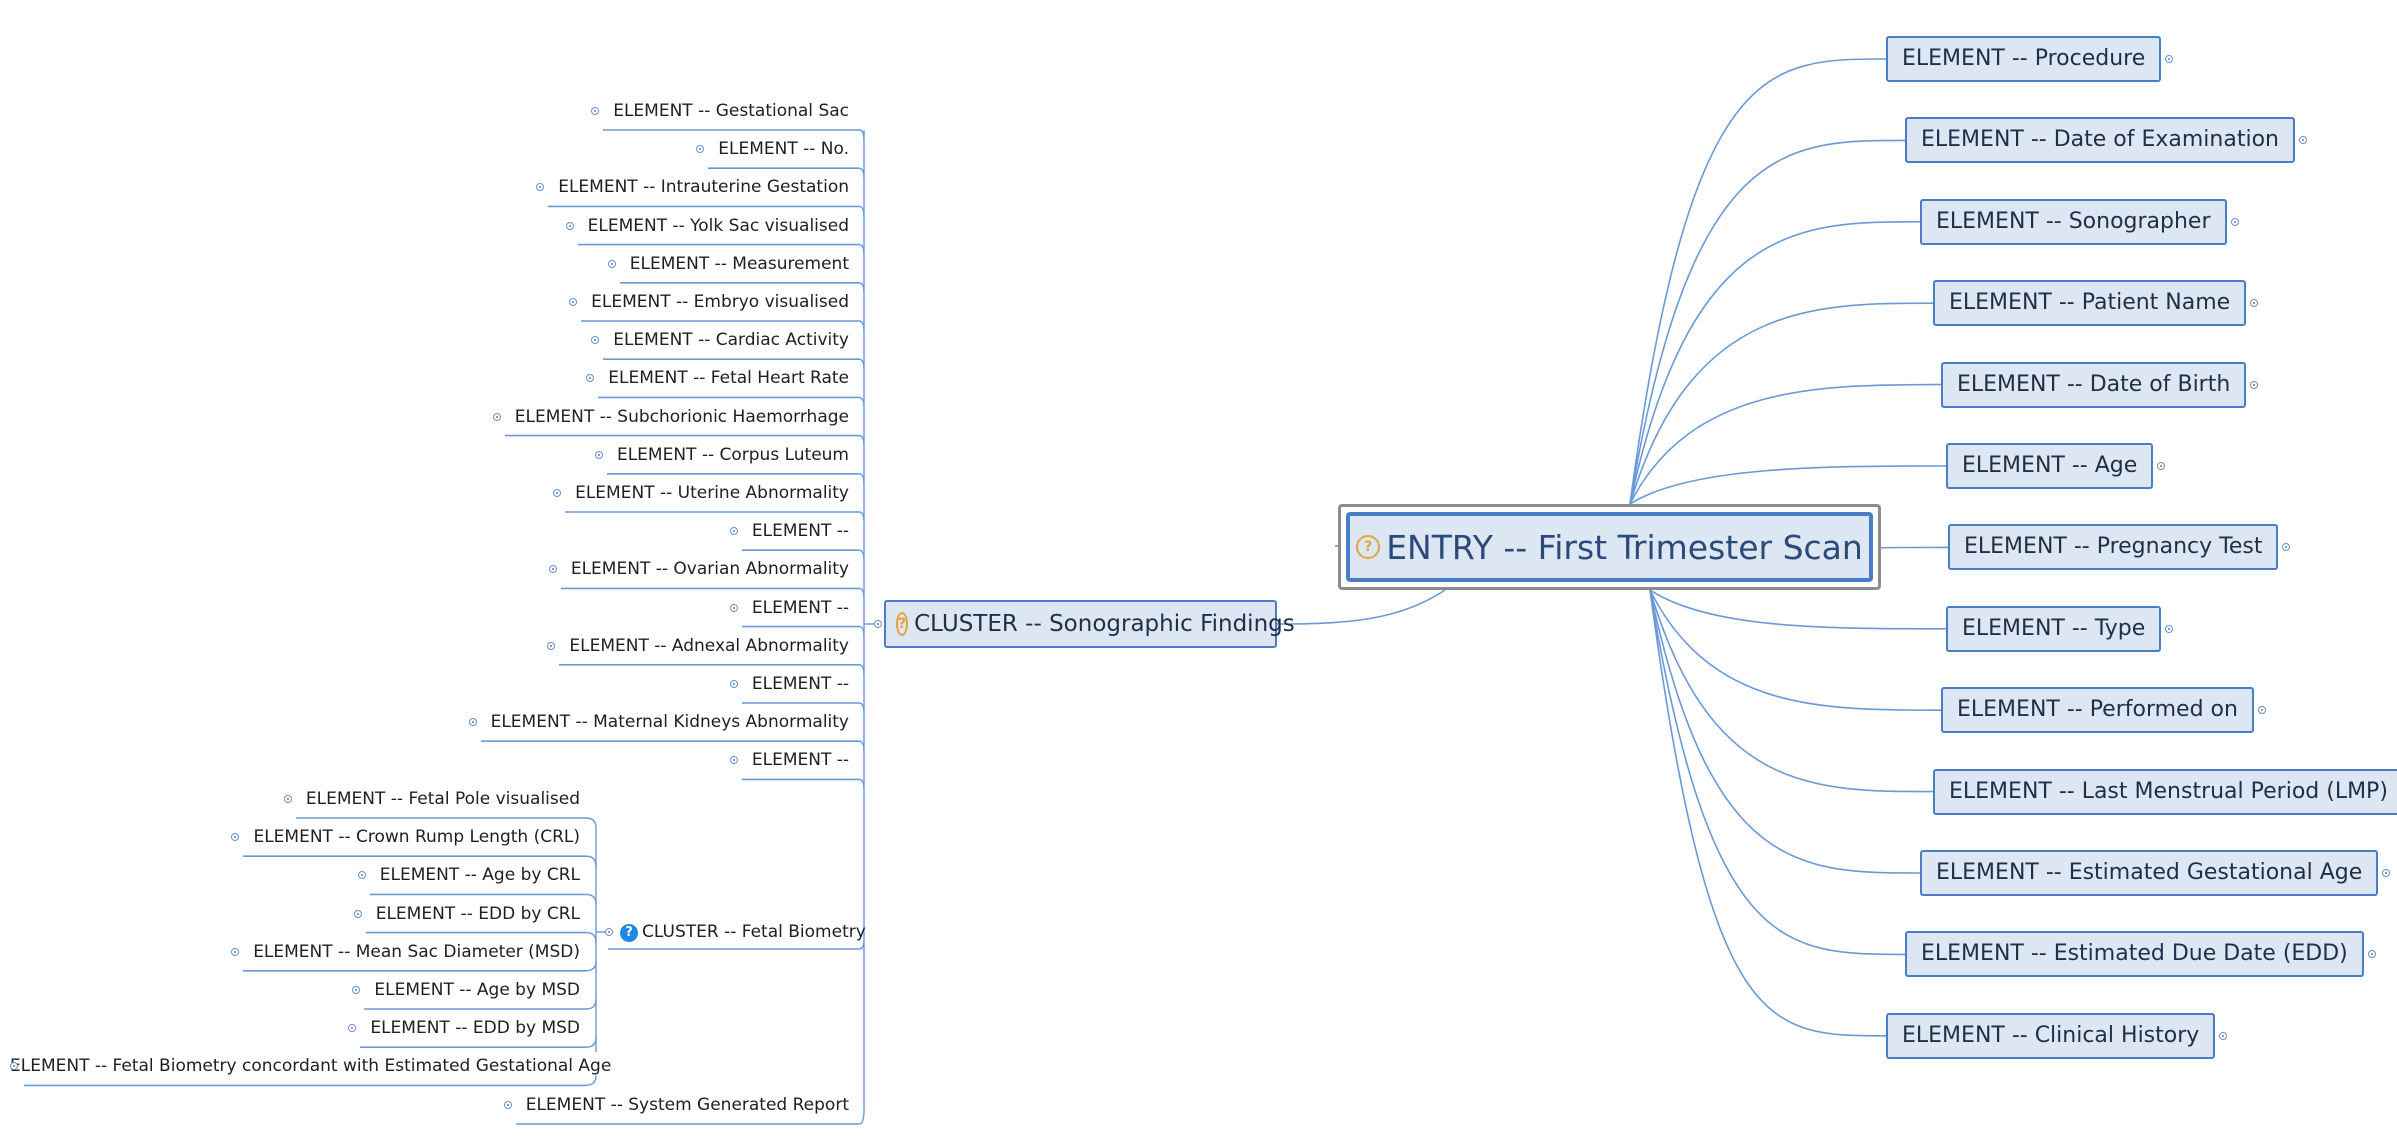  Describe the element at coordinates (549, 340) in the screenshot. I see `element-cardiac-activity: ELEMENT -- Cardiac Activity` at that location.